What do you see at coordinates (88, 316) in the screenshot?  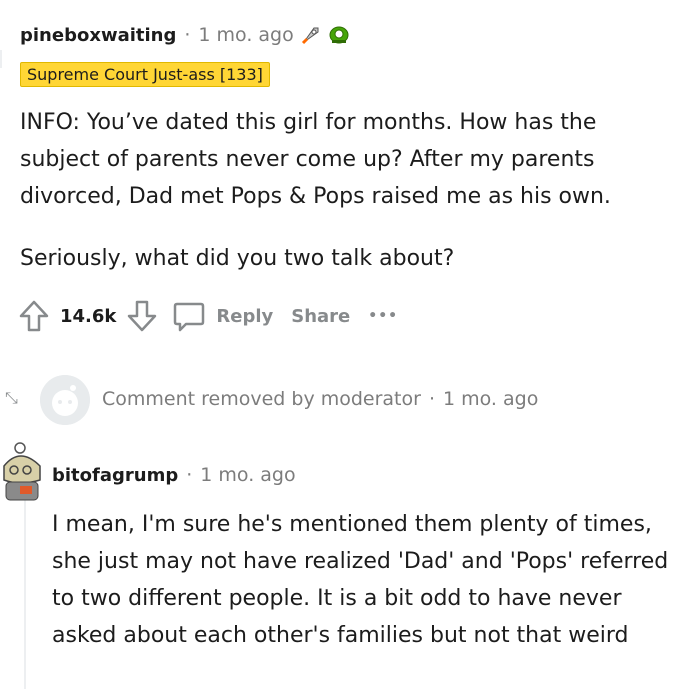 I see `vote-score: 14.6k` at bounding box center [88, 316].